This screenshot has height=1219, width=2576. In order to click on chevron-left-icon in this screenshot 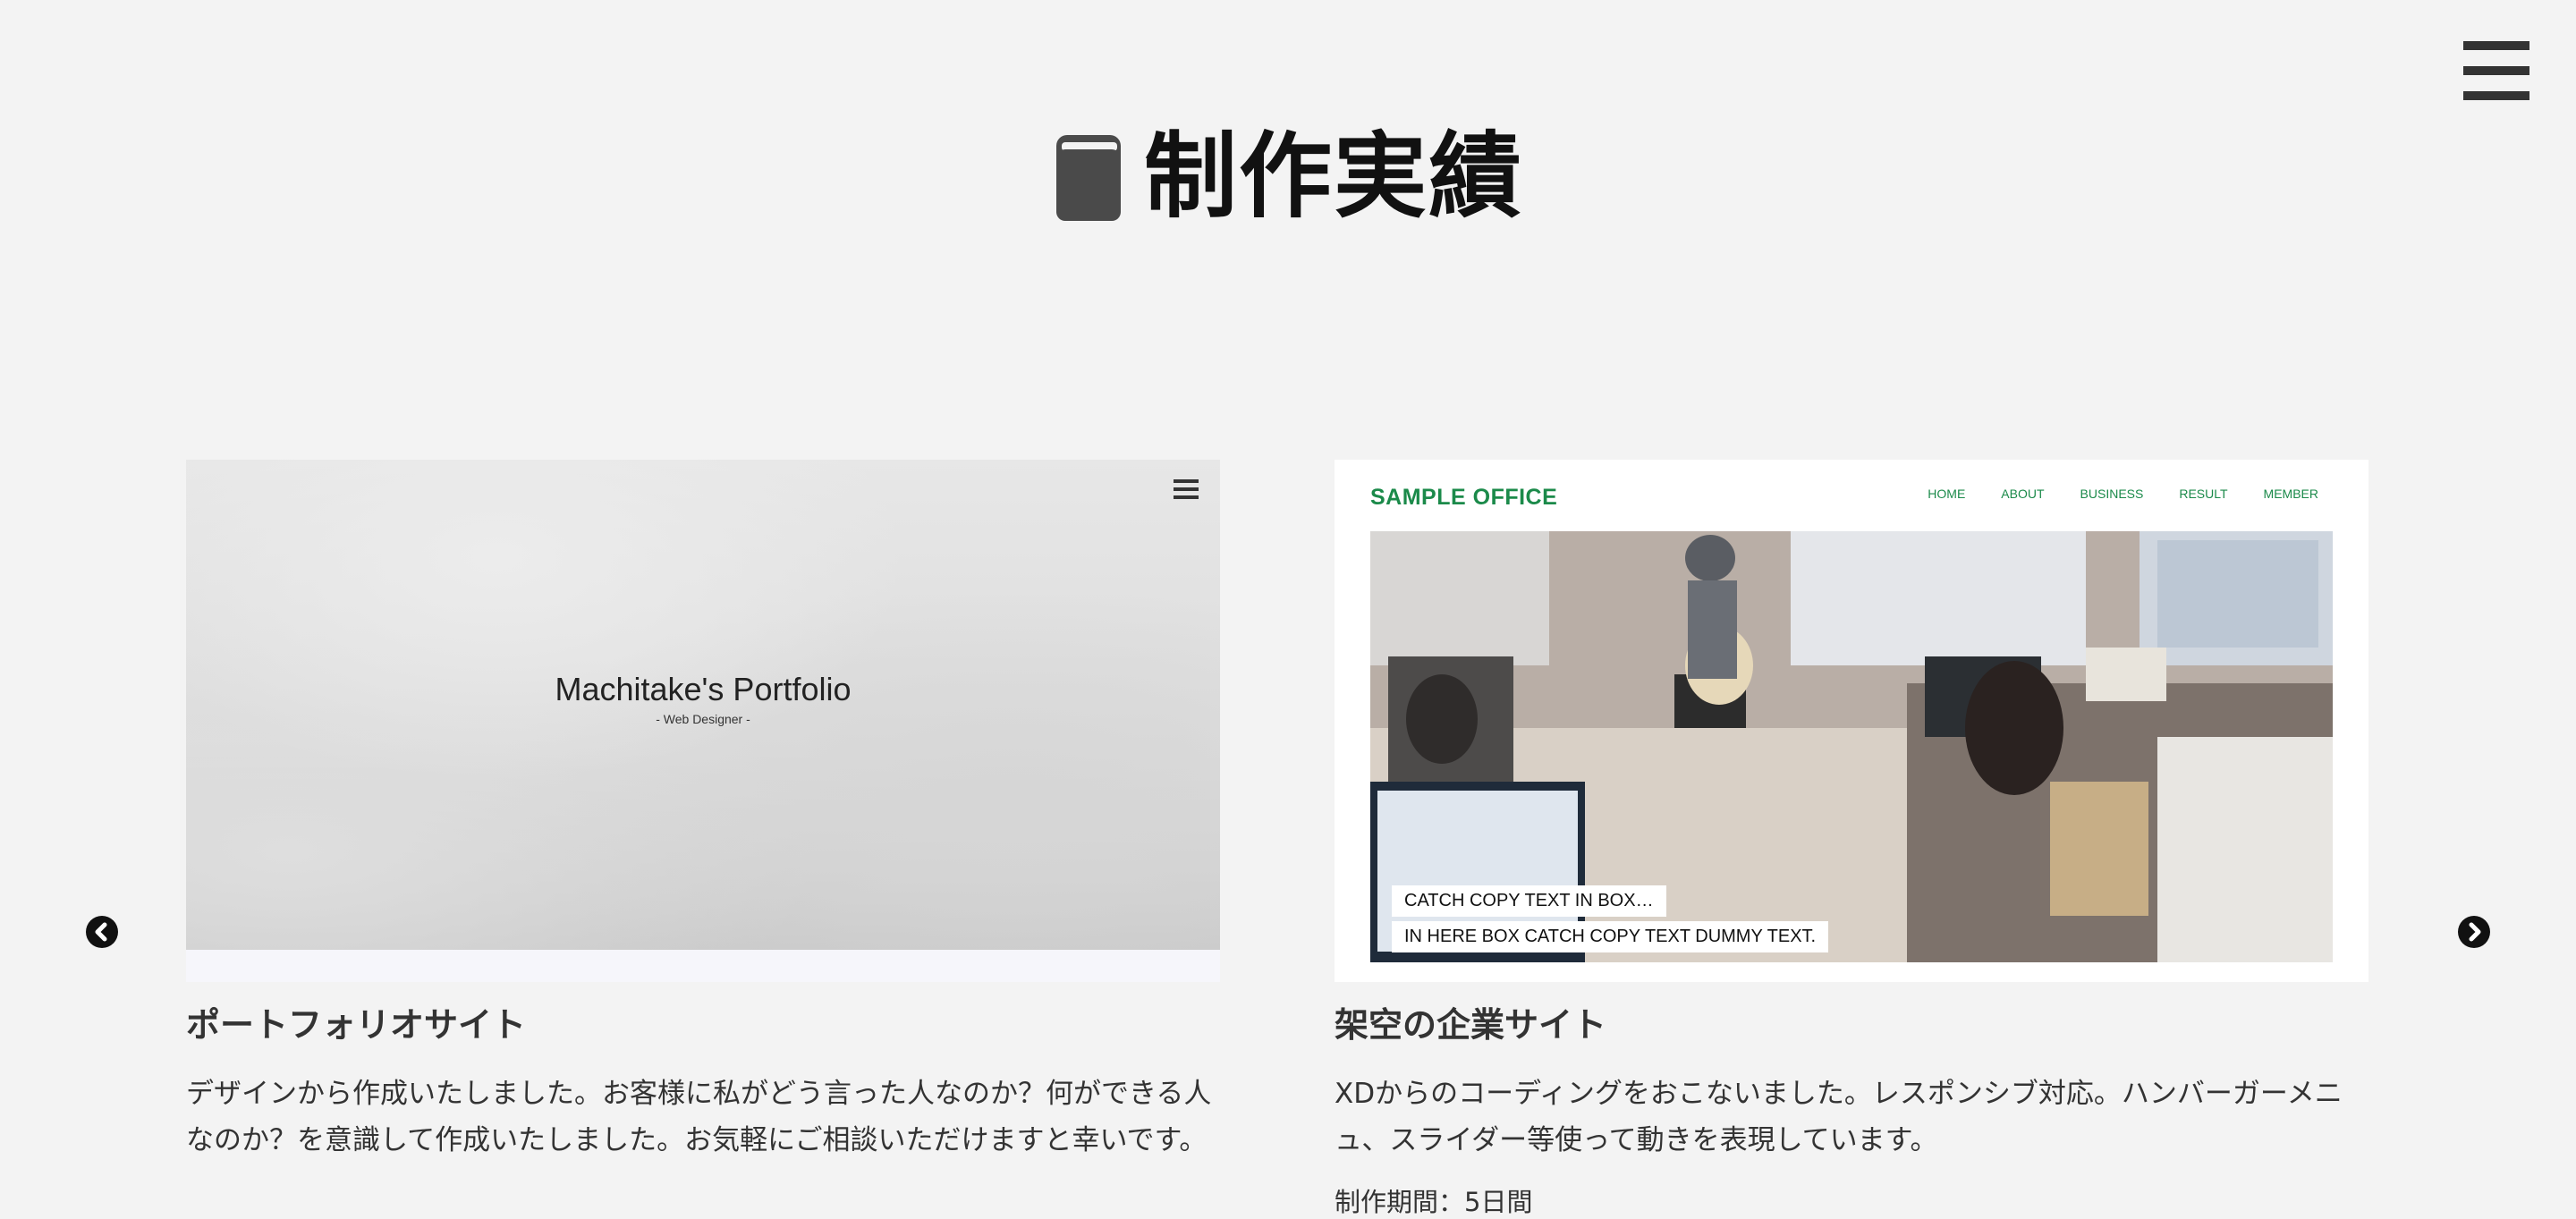, I will do `click(101, 932)`.